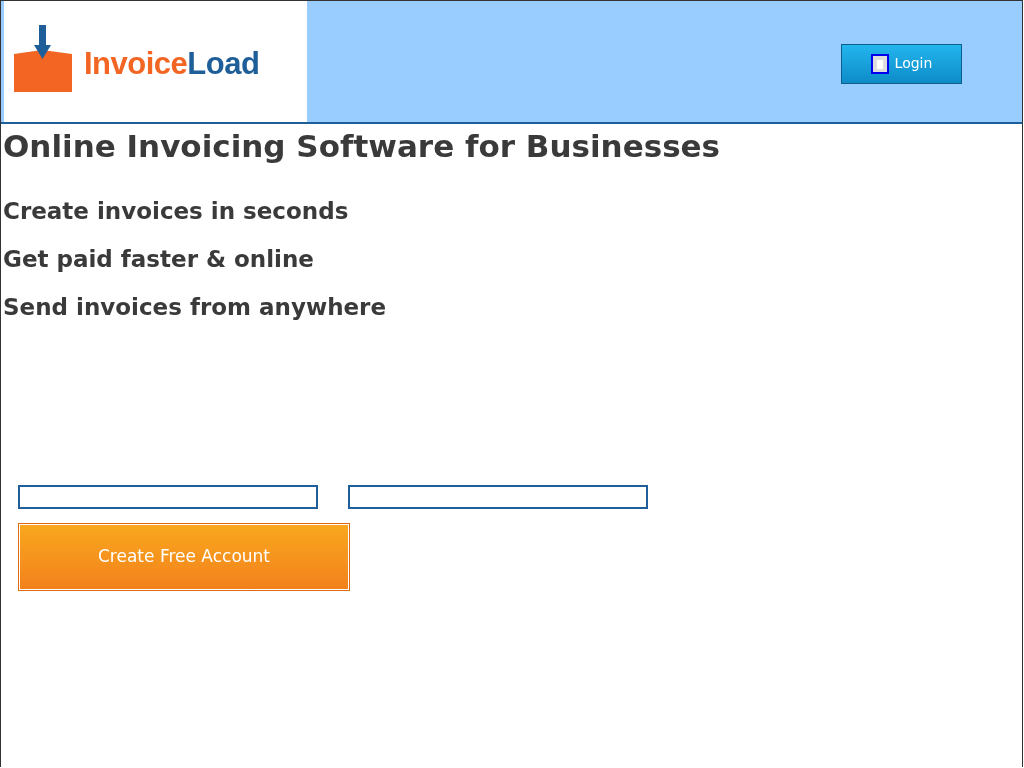  I want to click on feature-line: Get paid faster & online, so click(159, 259).